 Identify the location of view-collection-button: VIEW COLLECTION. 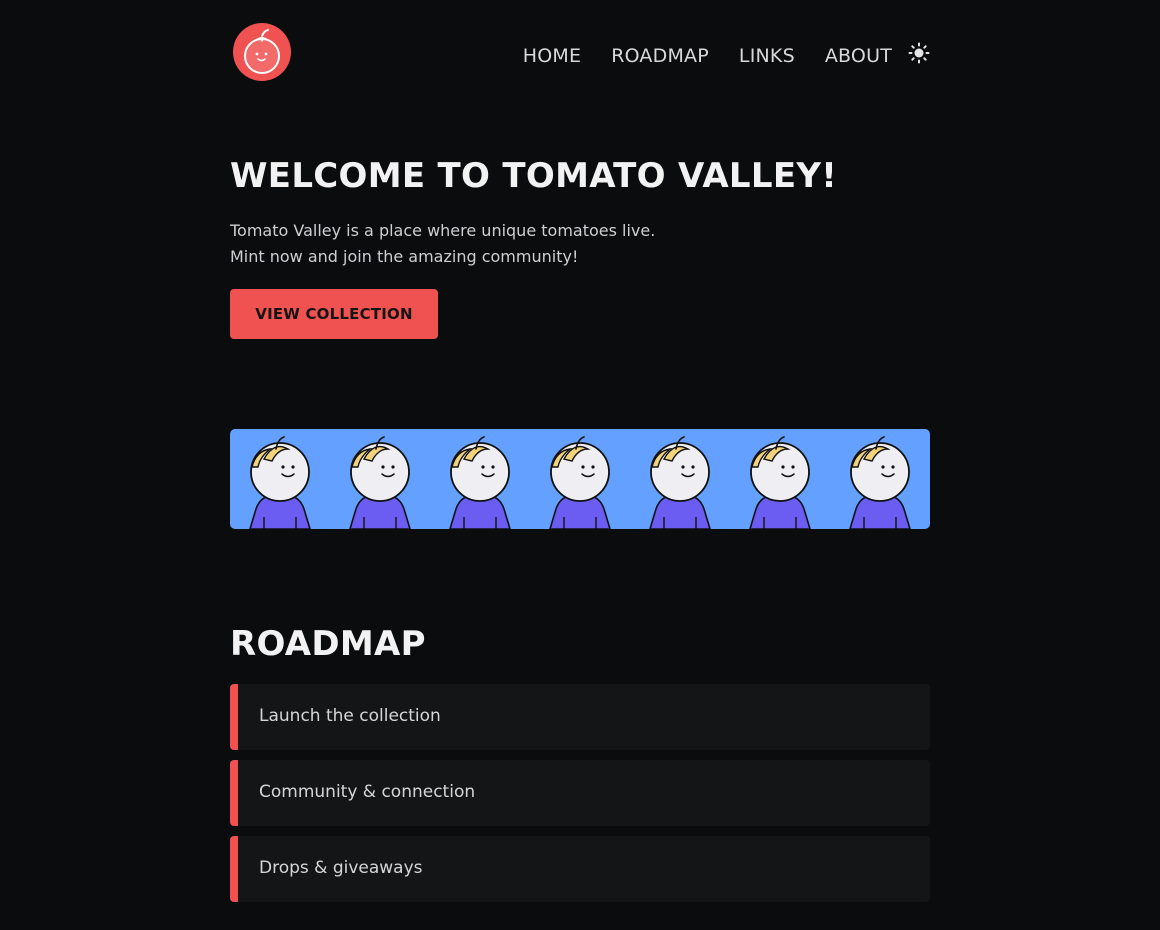
(334, 314).